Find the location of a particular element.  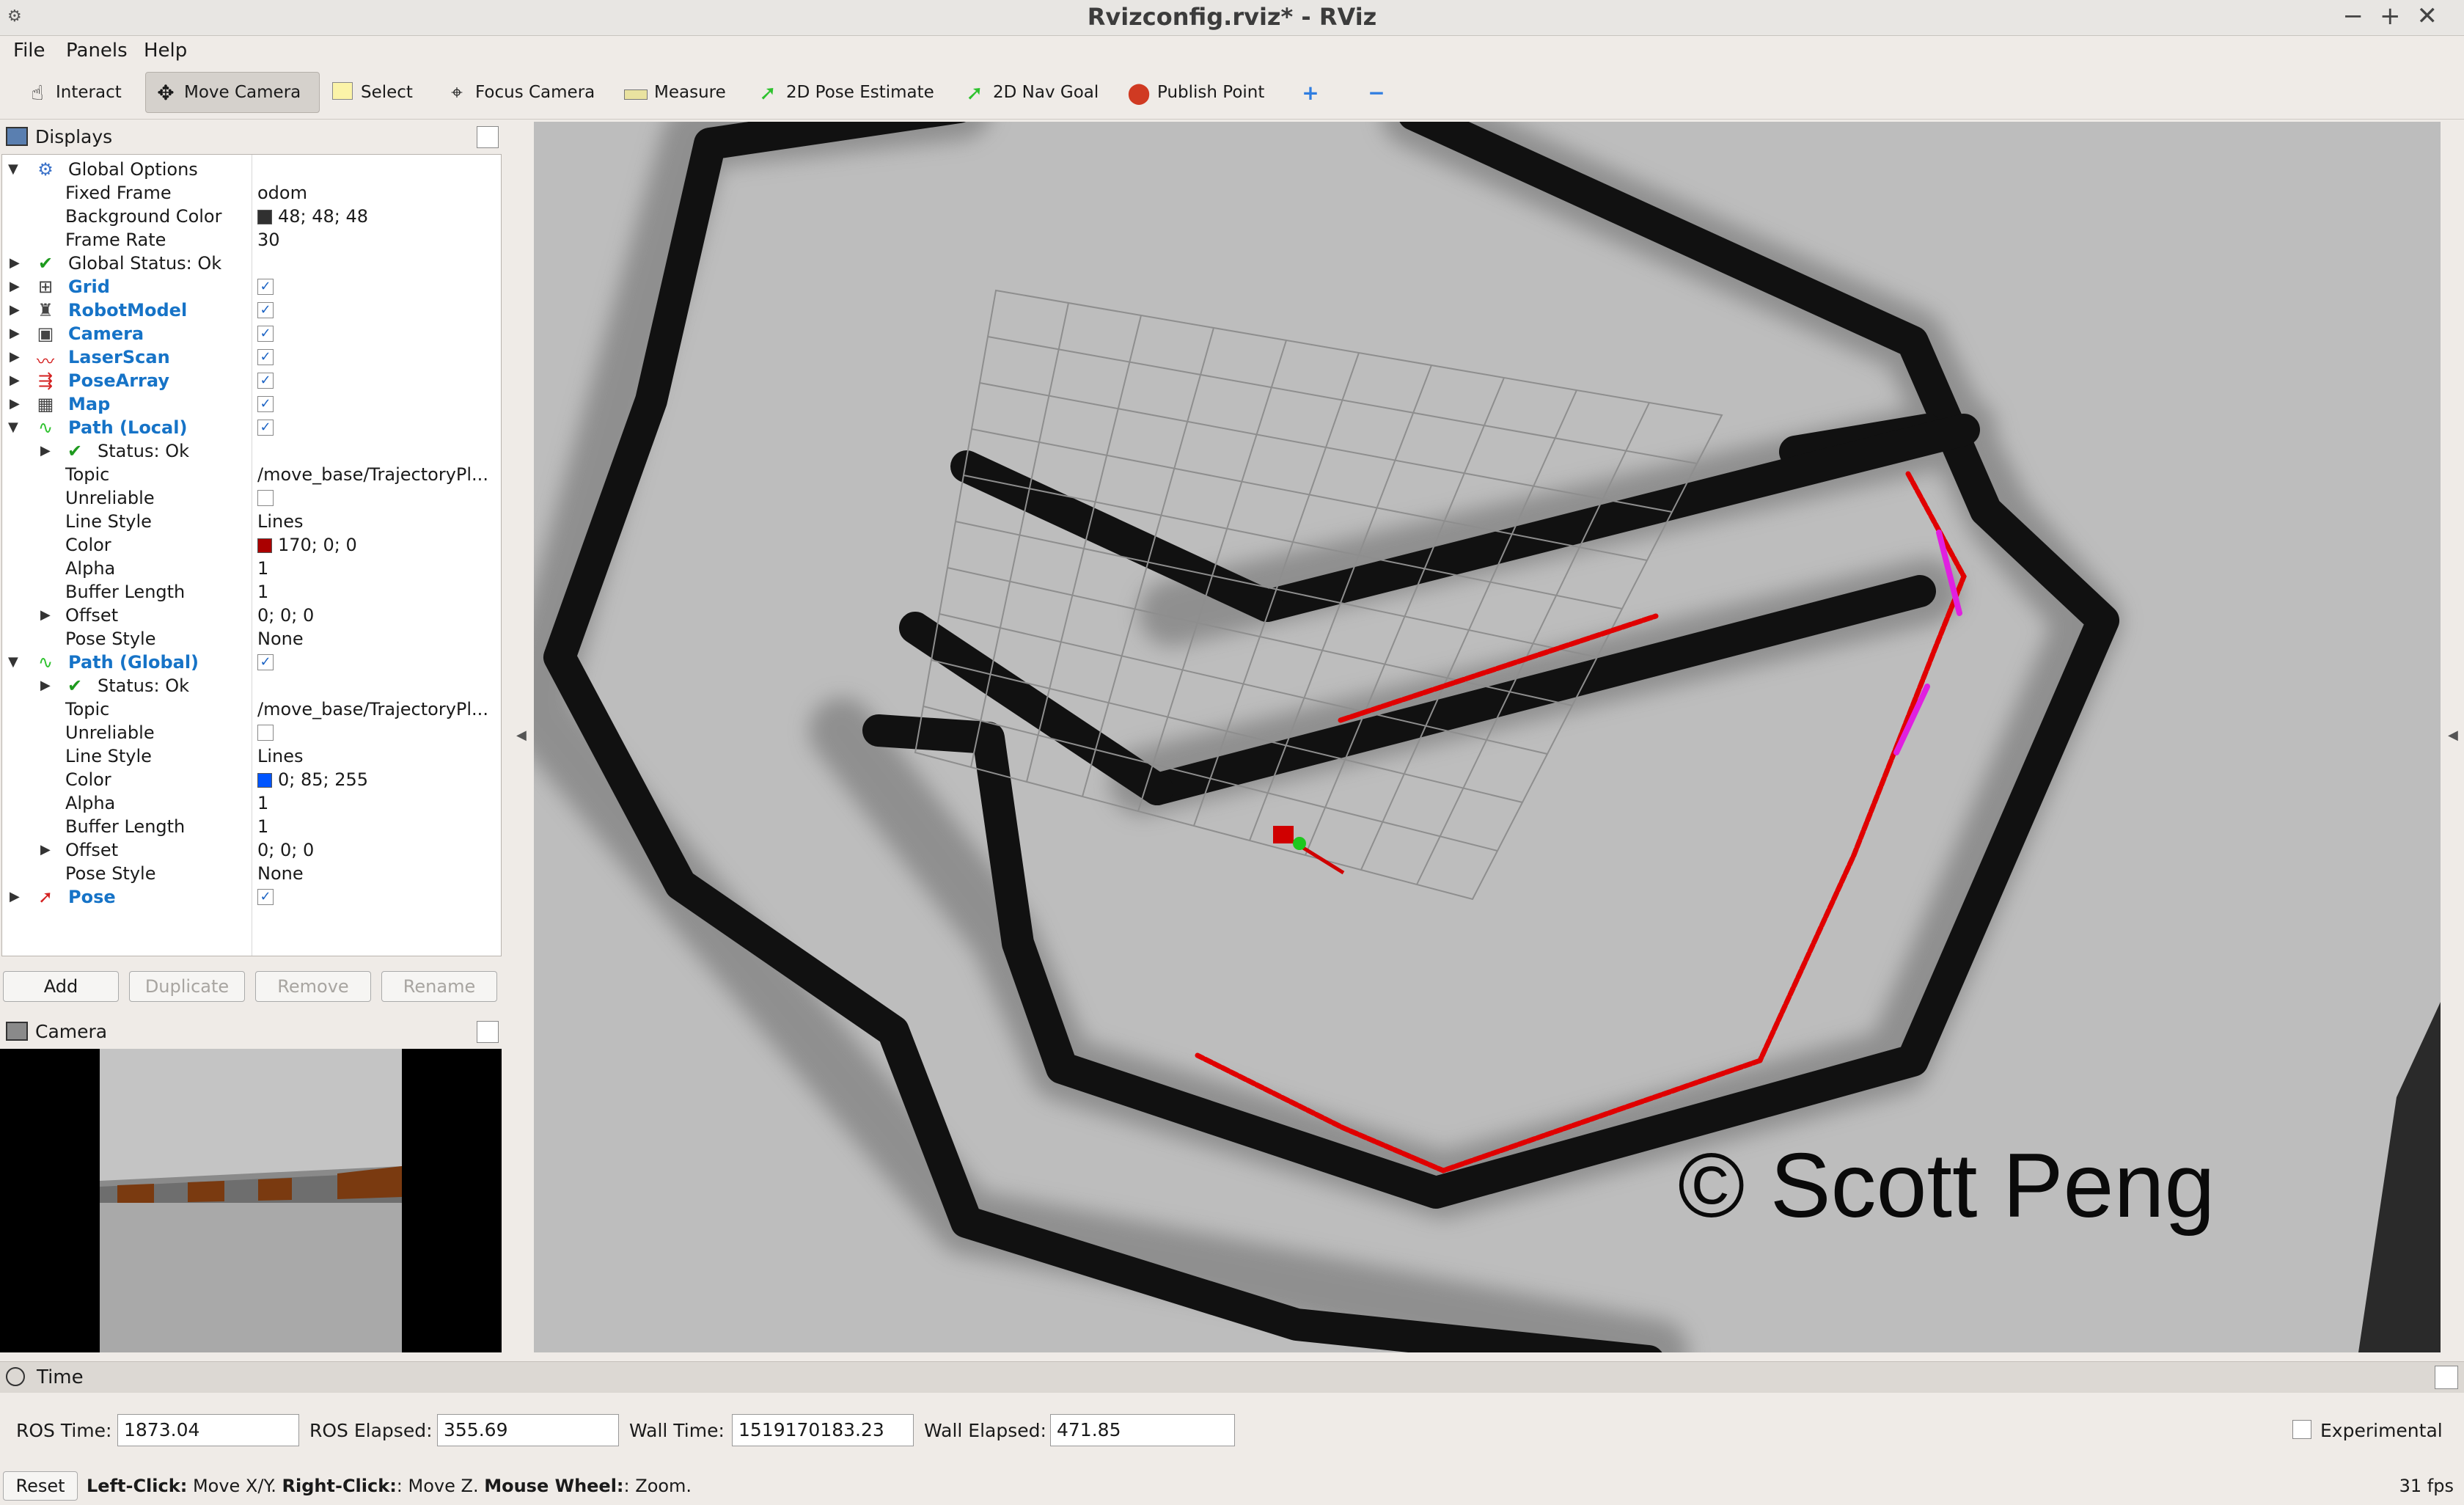

remove-button: Remove is located at coordinates (313, 986).